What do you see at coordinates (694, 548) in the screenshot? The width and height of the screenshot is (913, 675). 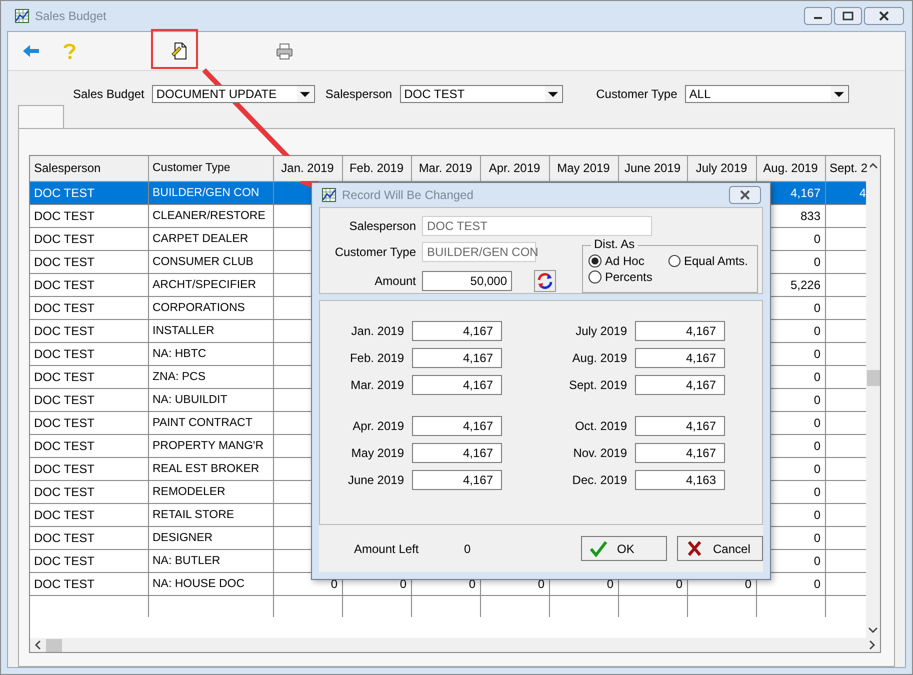 I see `x-icon` at bounding box center [694, 548].